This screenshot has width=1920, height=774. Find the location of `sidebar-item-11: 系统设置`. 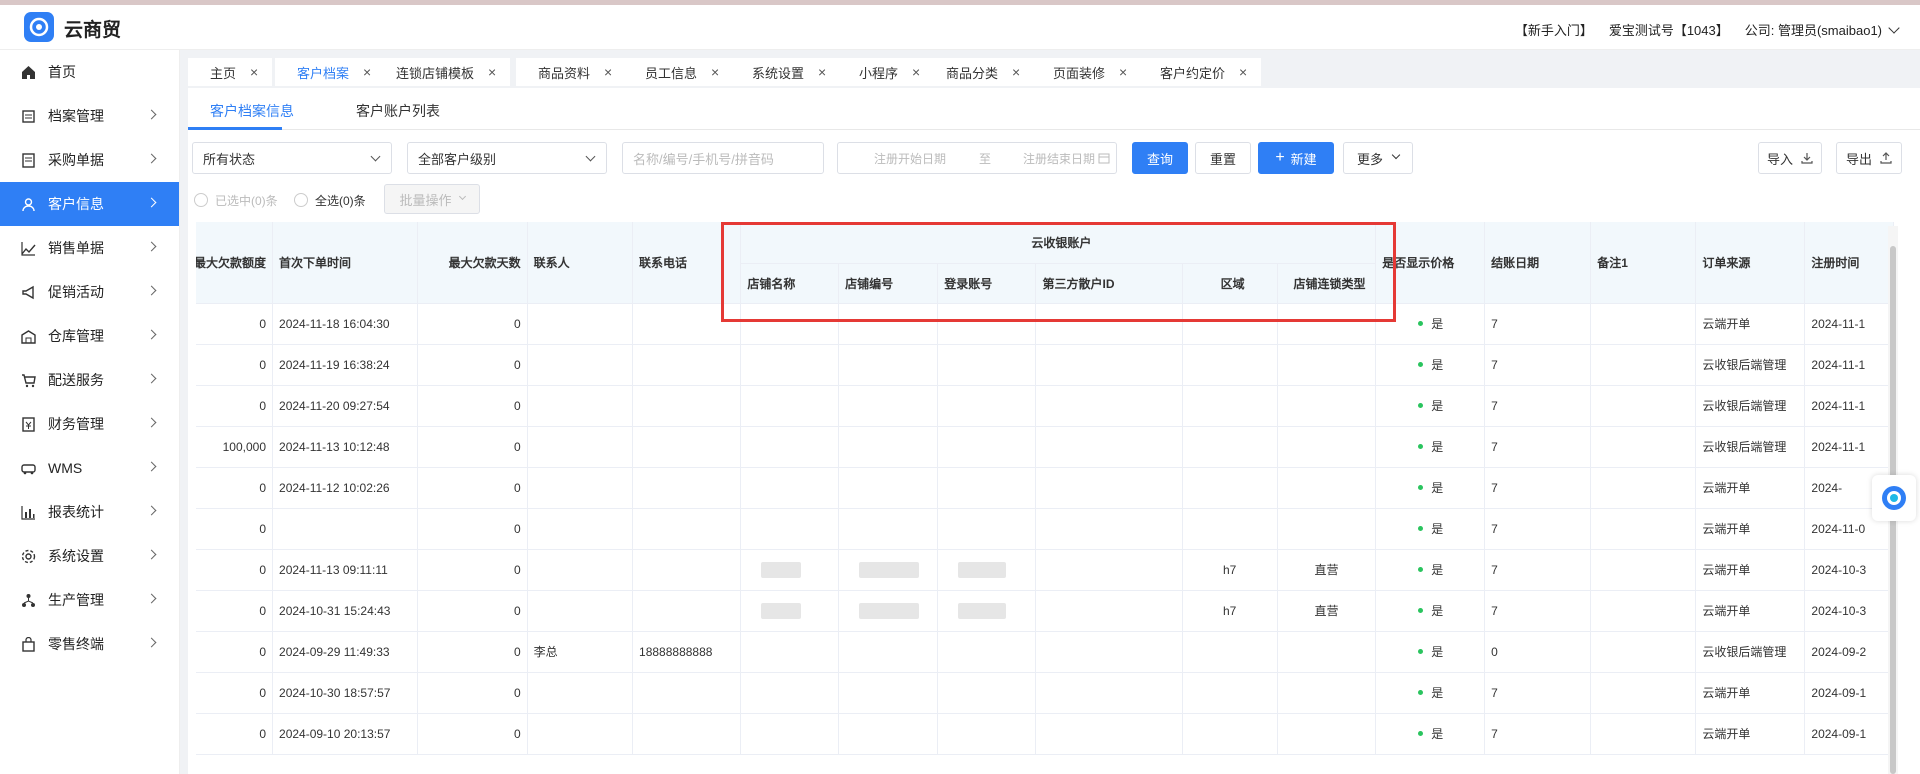

sidebar-item-11: 系统设置 is located at coordinates (89, 556).